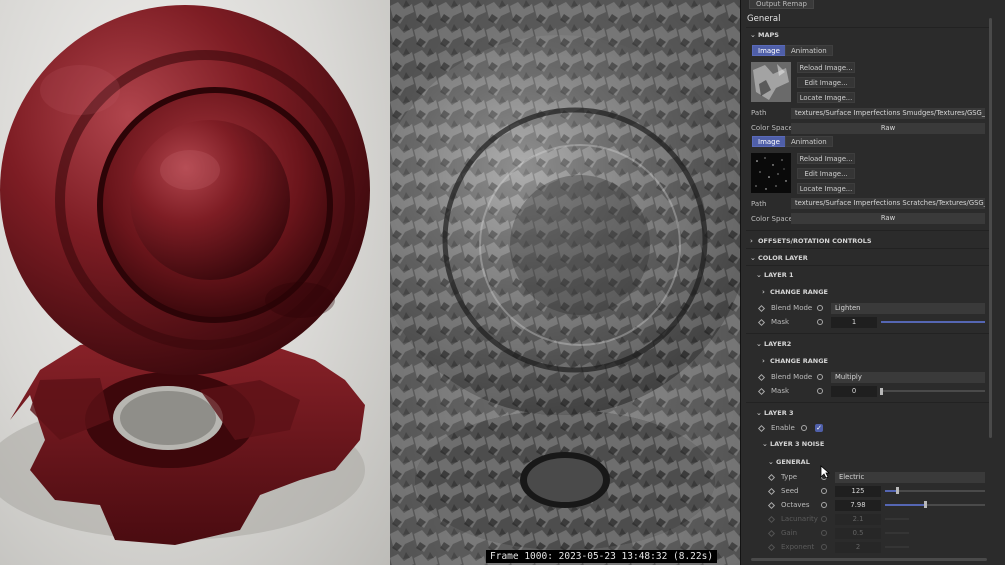  What do you see at coordinates (888, 128) in the screenshot?
I see `color-space-select-1: Raw` at bounding box center [888, 128].